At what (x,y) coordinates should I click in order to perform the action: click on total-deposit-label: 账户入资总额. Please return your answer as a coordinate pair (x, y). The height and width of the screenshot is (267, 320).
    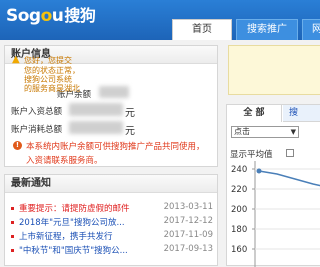
    Looking at the image, I should click on (37, 112).